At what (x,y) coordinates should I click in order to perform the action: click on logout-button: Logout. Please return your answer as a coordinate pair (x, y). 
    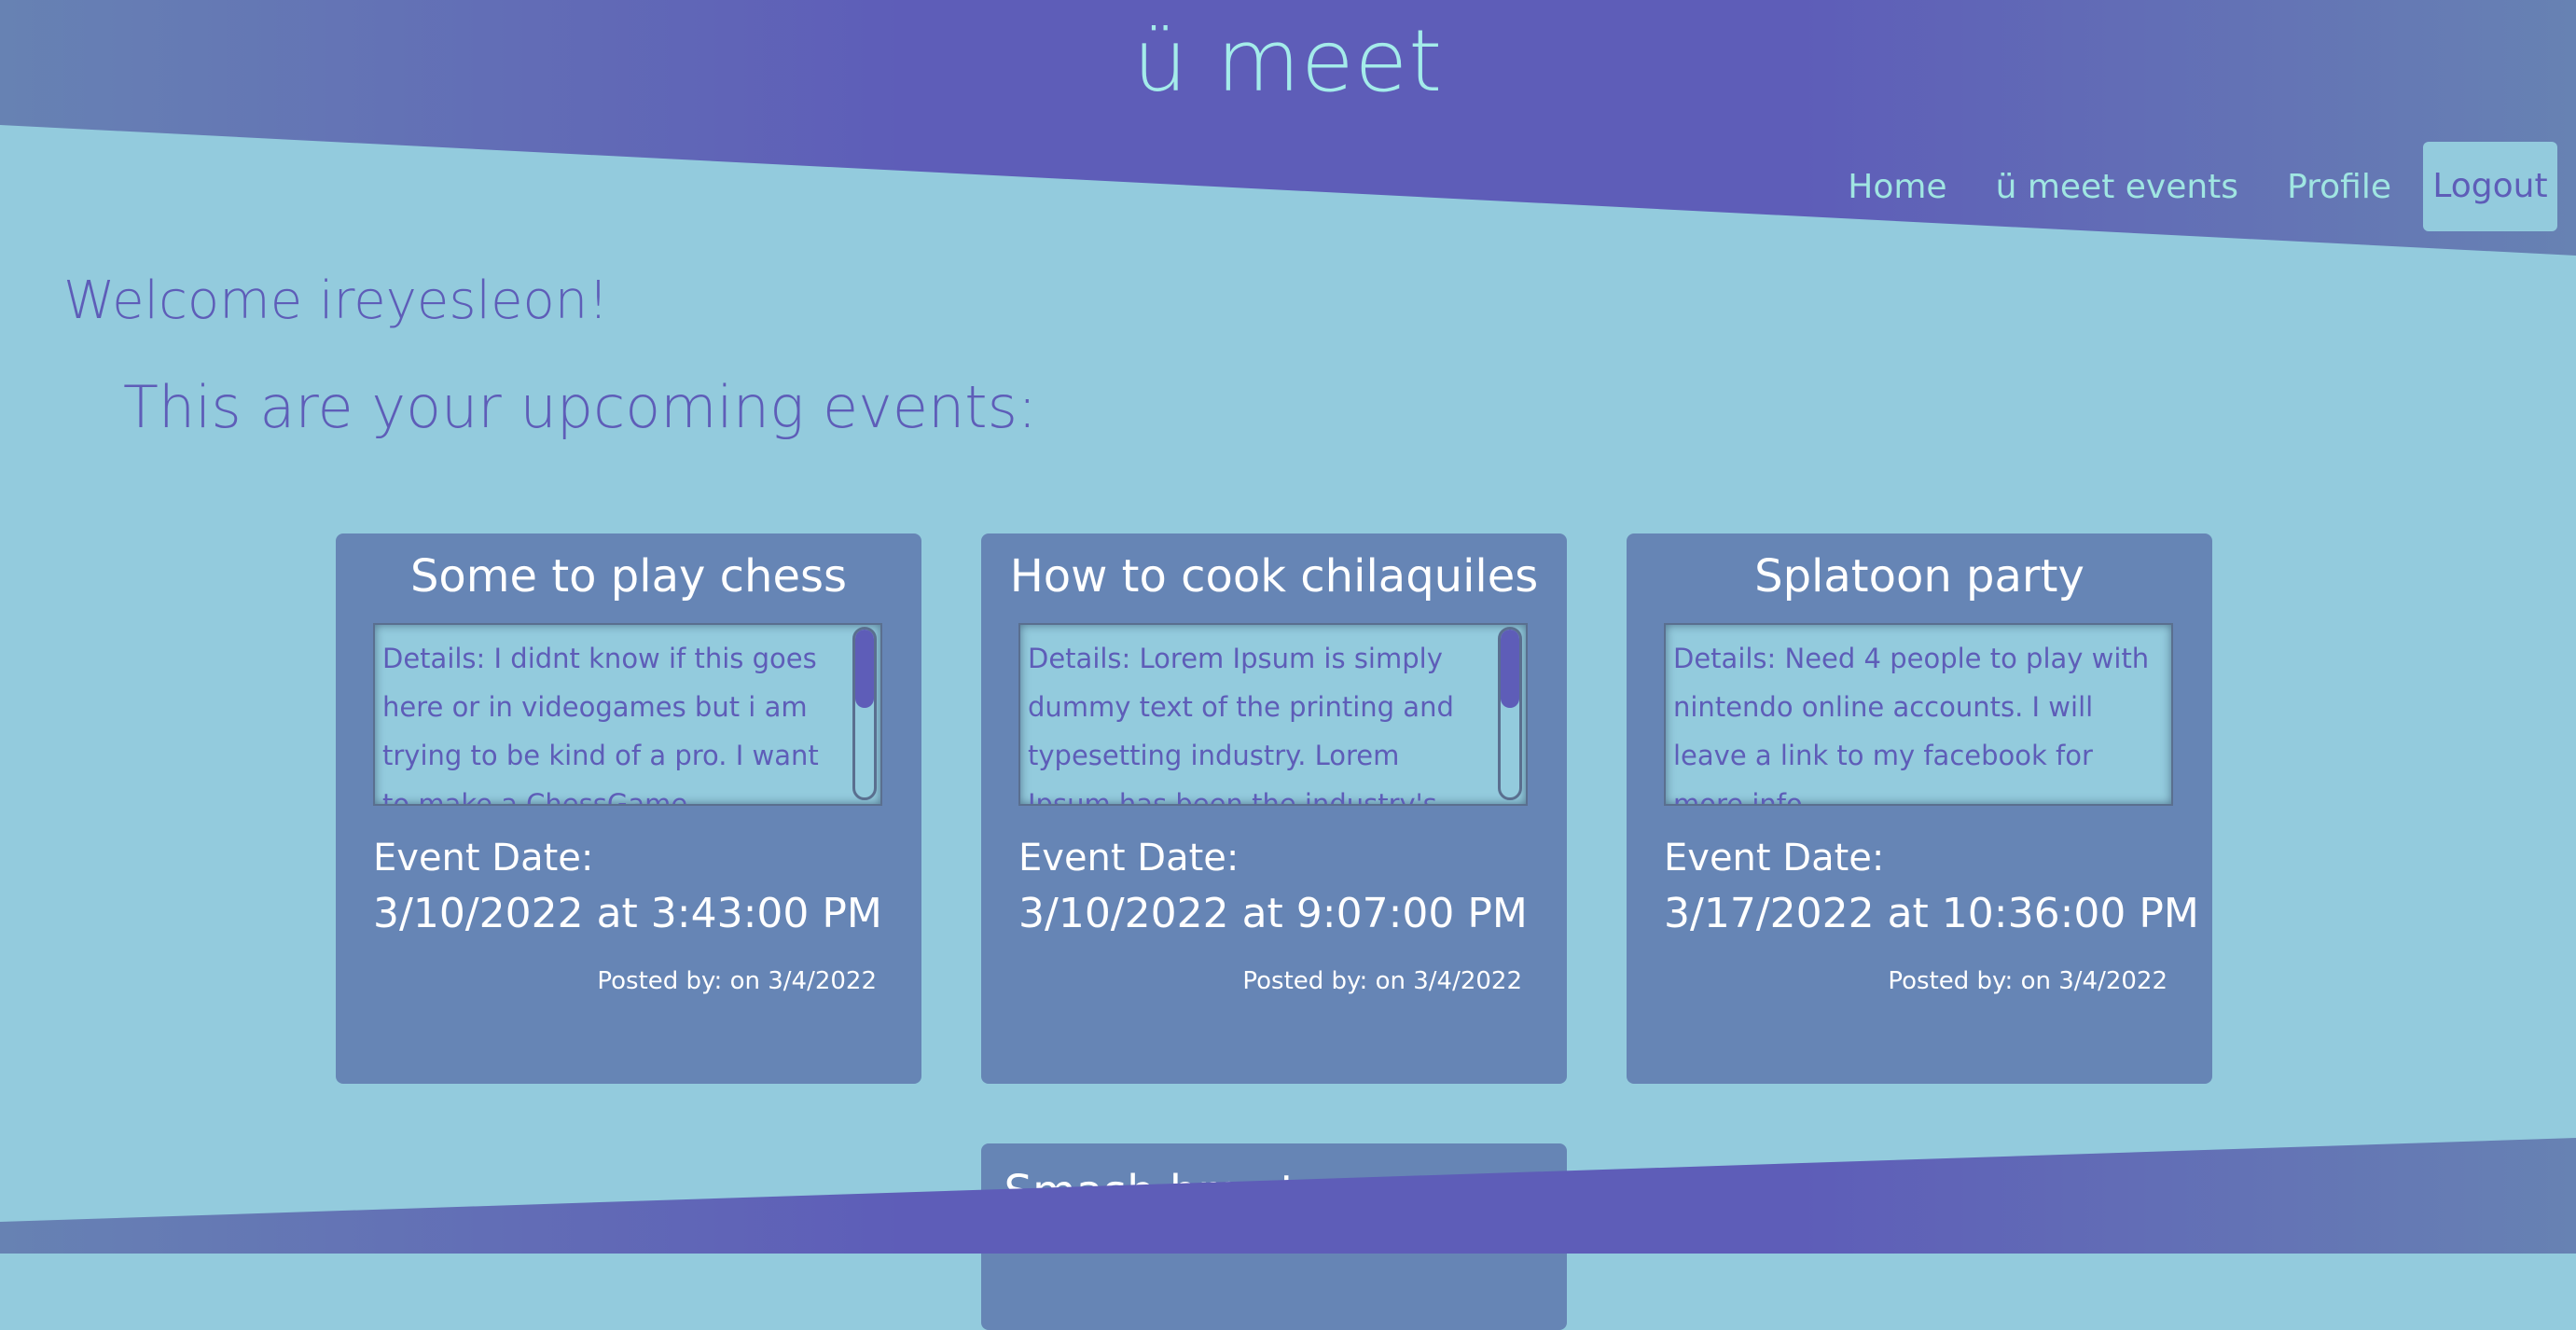
    Looking at the image, I should click on (2490, 186).